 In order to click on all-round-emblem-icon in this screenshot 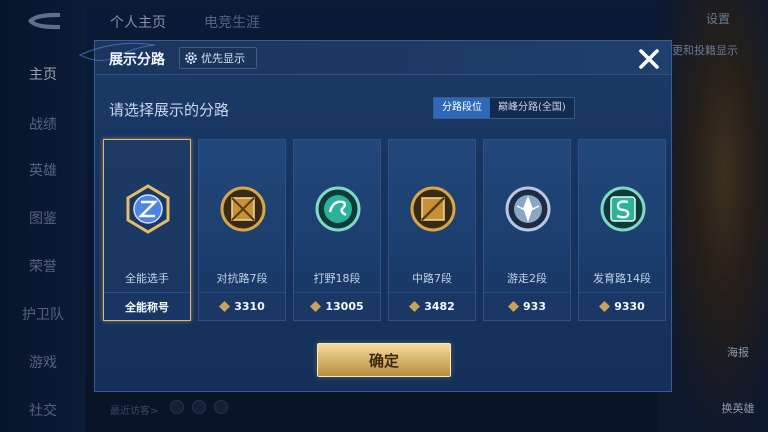, I will do `click(148, 209)`.